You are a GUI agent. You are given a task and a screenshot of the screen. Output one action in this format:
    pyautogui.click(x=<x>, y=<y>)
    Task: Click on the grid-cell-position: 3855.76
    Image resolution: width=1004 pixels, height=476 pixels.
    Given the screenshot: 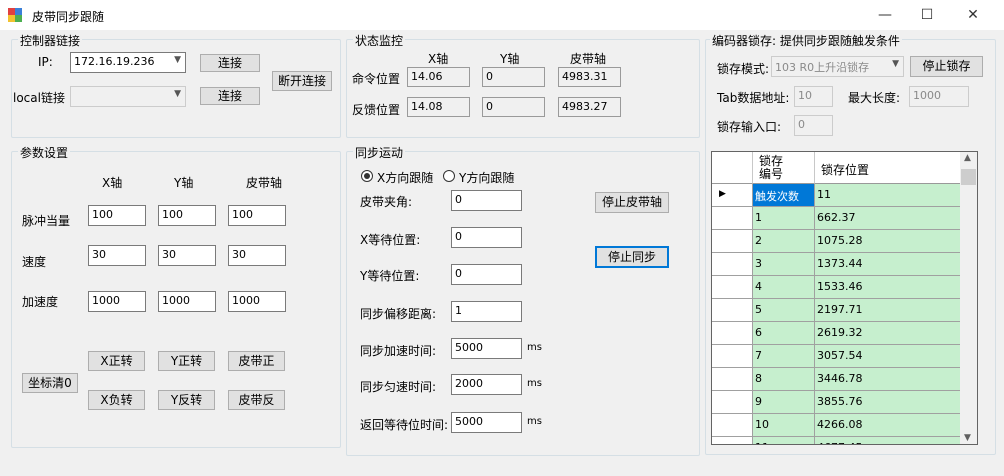 What is the action you would take?
    pyautogui.click(x=888, y=402)
    